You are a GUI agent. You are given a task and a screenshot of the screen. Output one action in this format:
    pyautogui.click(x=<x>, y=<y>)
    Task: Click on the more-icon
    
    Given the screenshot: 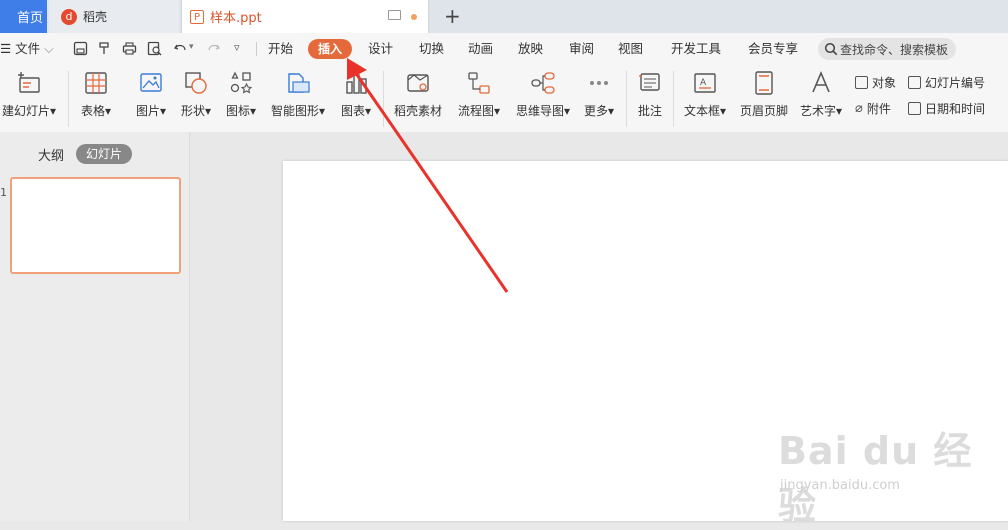 What is the action you would take?
    pyautogui.click(x=599, y=83)
    